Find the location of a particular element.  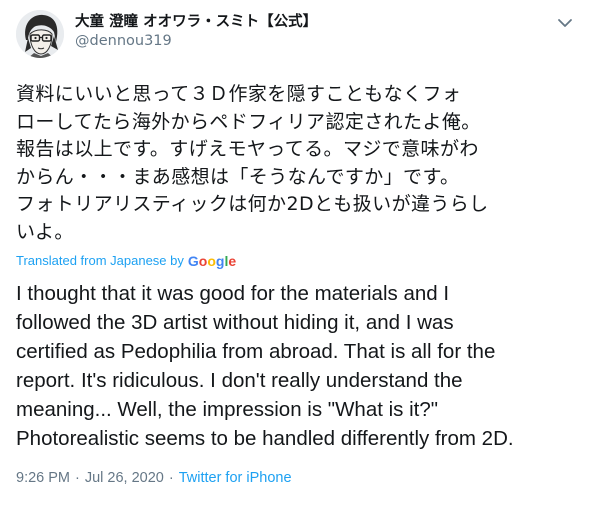

avatar is located at coordinates (40, 34).